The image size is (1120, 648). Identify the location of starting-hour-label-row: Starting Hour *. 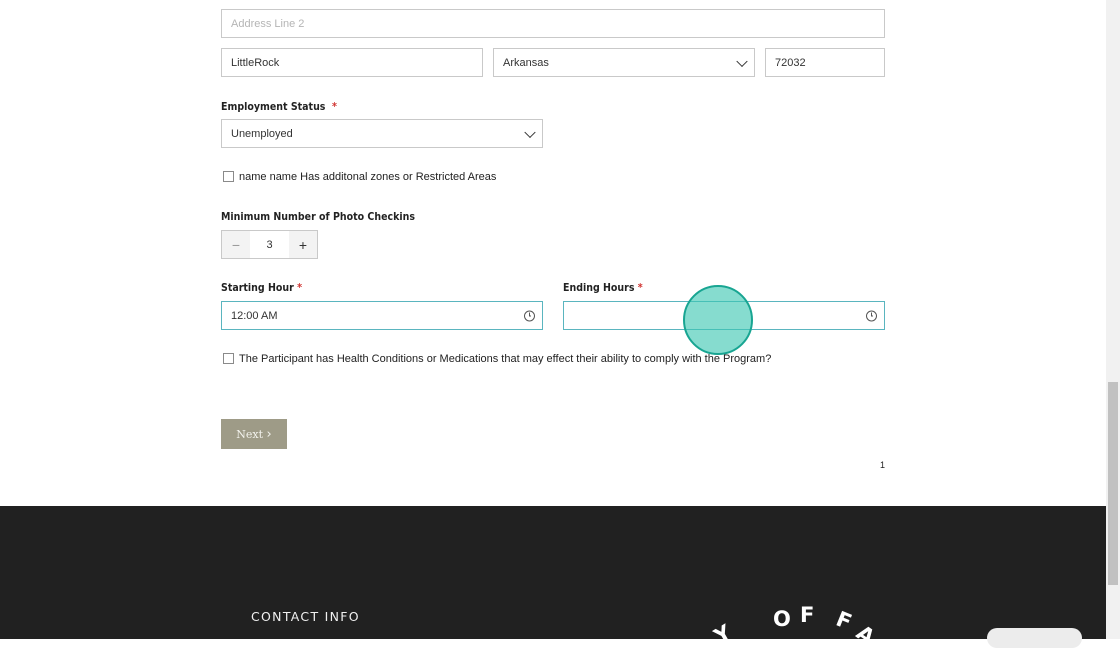
(268, 287).